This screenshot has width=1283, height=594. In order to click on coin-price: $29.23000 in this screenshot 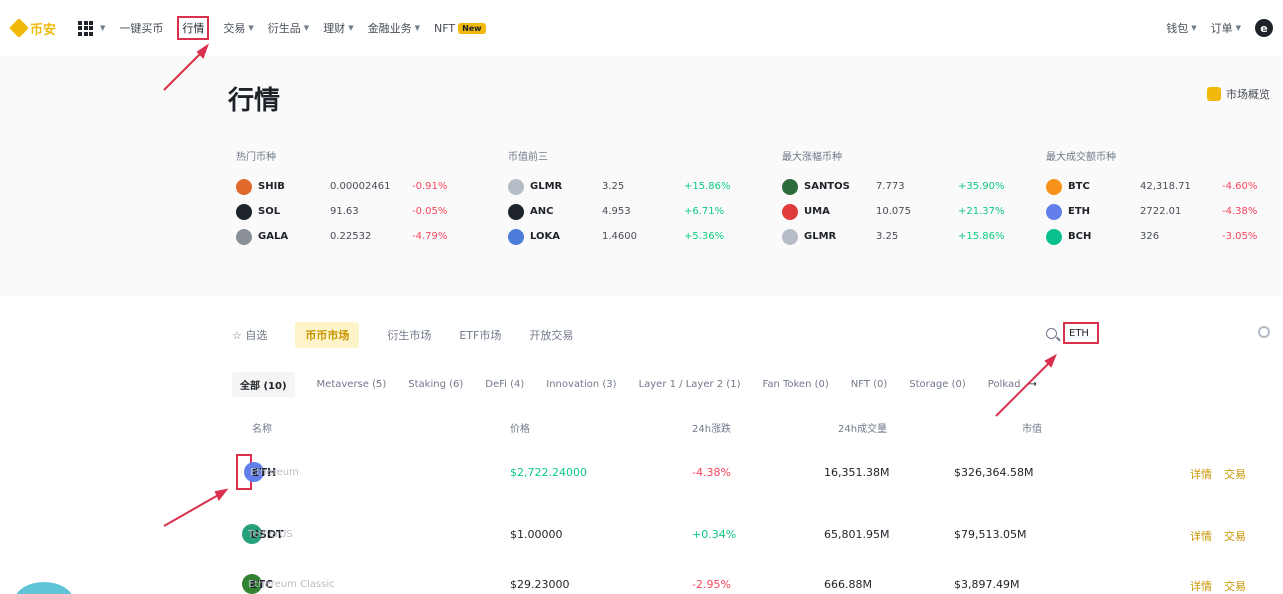, I will do `click(540, 584)`.